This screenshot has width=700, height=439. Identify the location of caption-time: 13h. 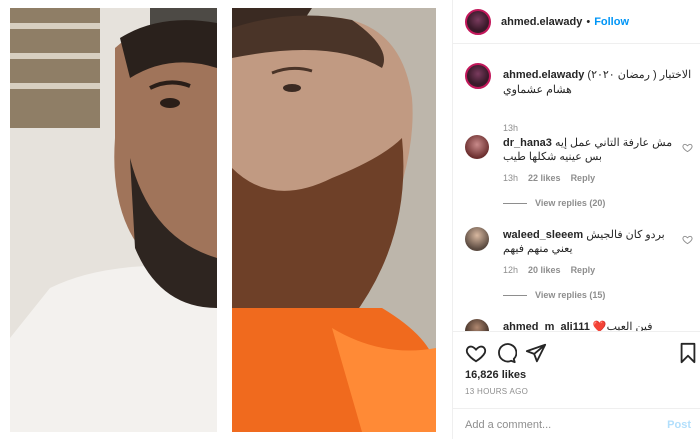
(510, 128).